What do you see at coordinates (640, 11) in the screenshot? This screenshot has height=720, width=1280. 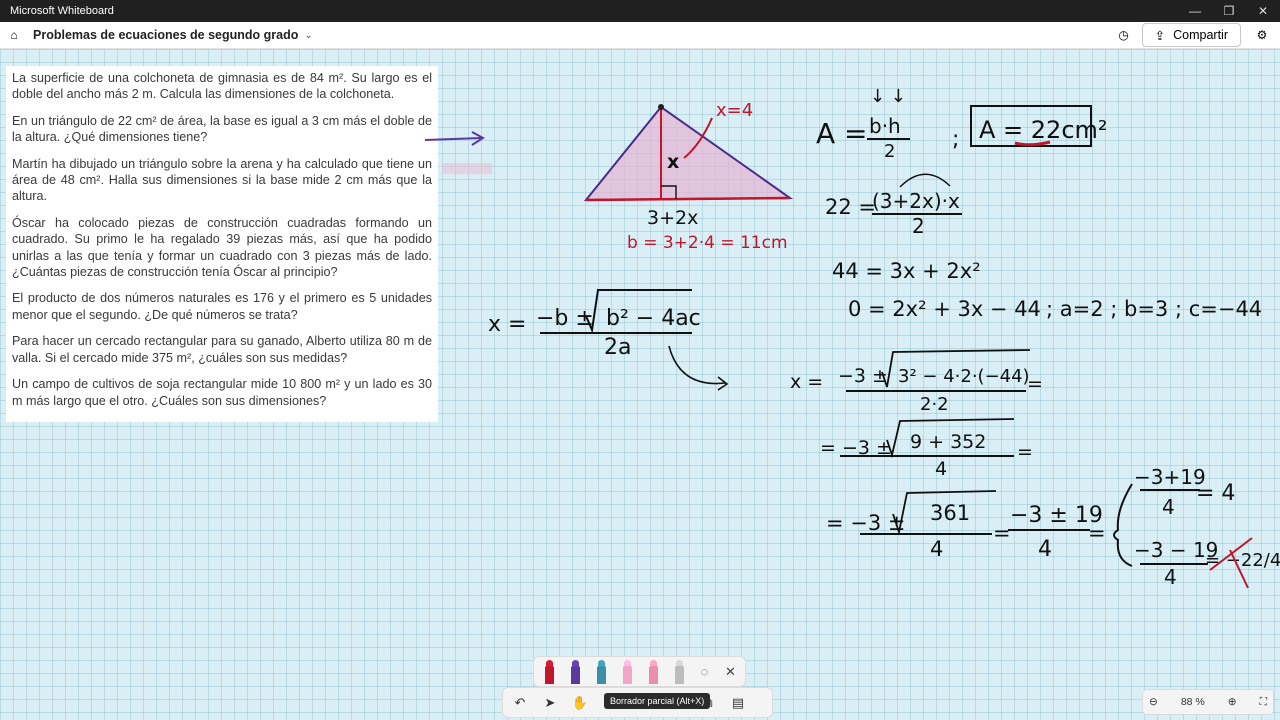 I see `window-titlebar: Microsoft Whiteboard — ❐ ✕` at bounding box center [640, 11].